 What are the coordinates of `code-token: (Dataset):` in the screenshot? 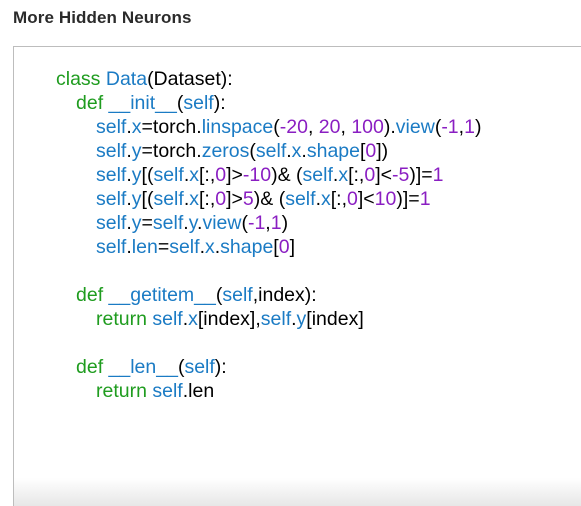 It's located at (190, 79).